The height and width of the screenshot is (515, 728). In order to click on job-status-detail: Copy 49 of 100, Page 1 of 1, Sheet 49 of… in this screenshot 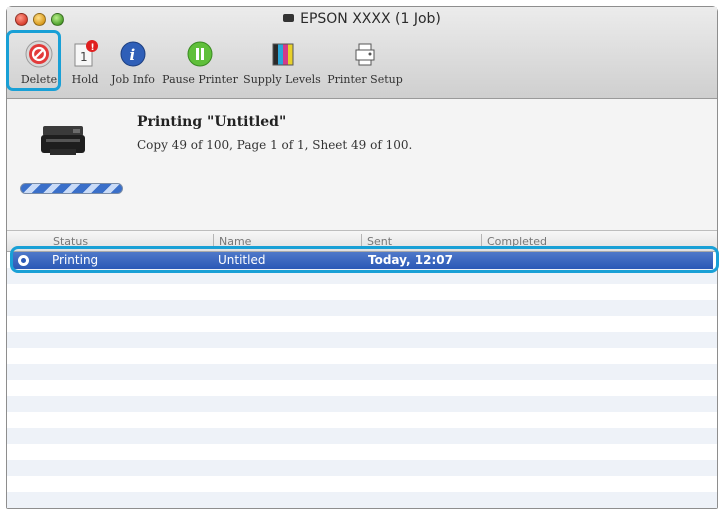, I will do `click(275, 145)`.